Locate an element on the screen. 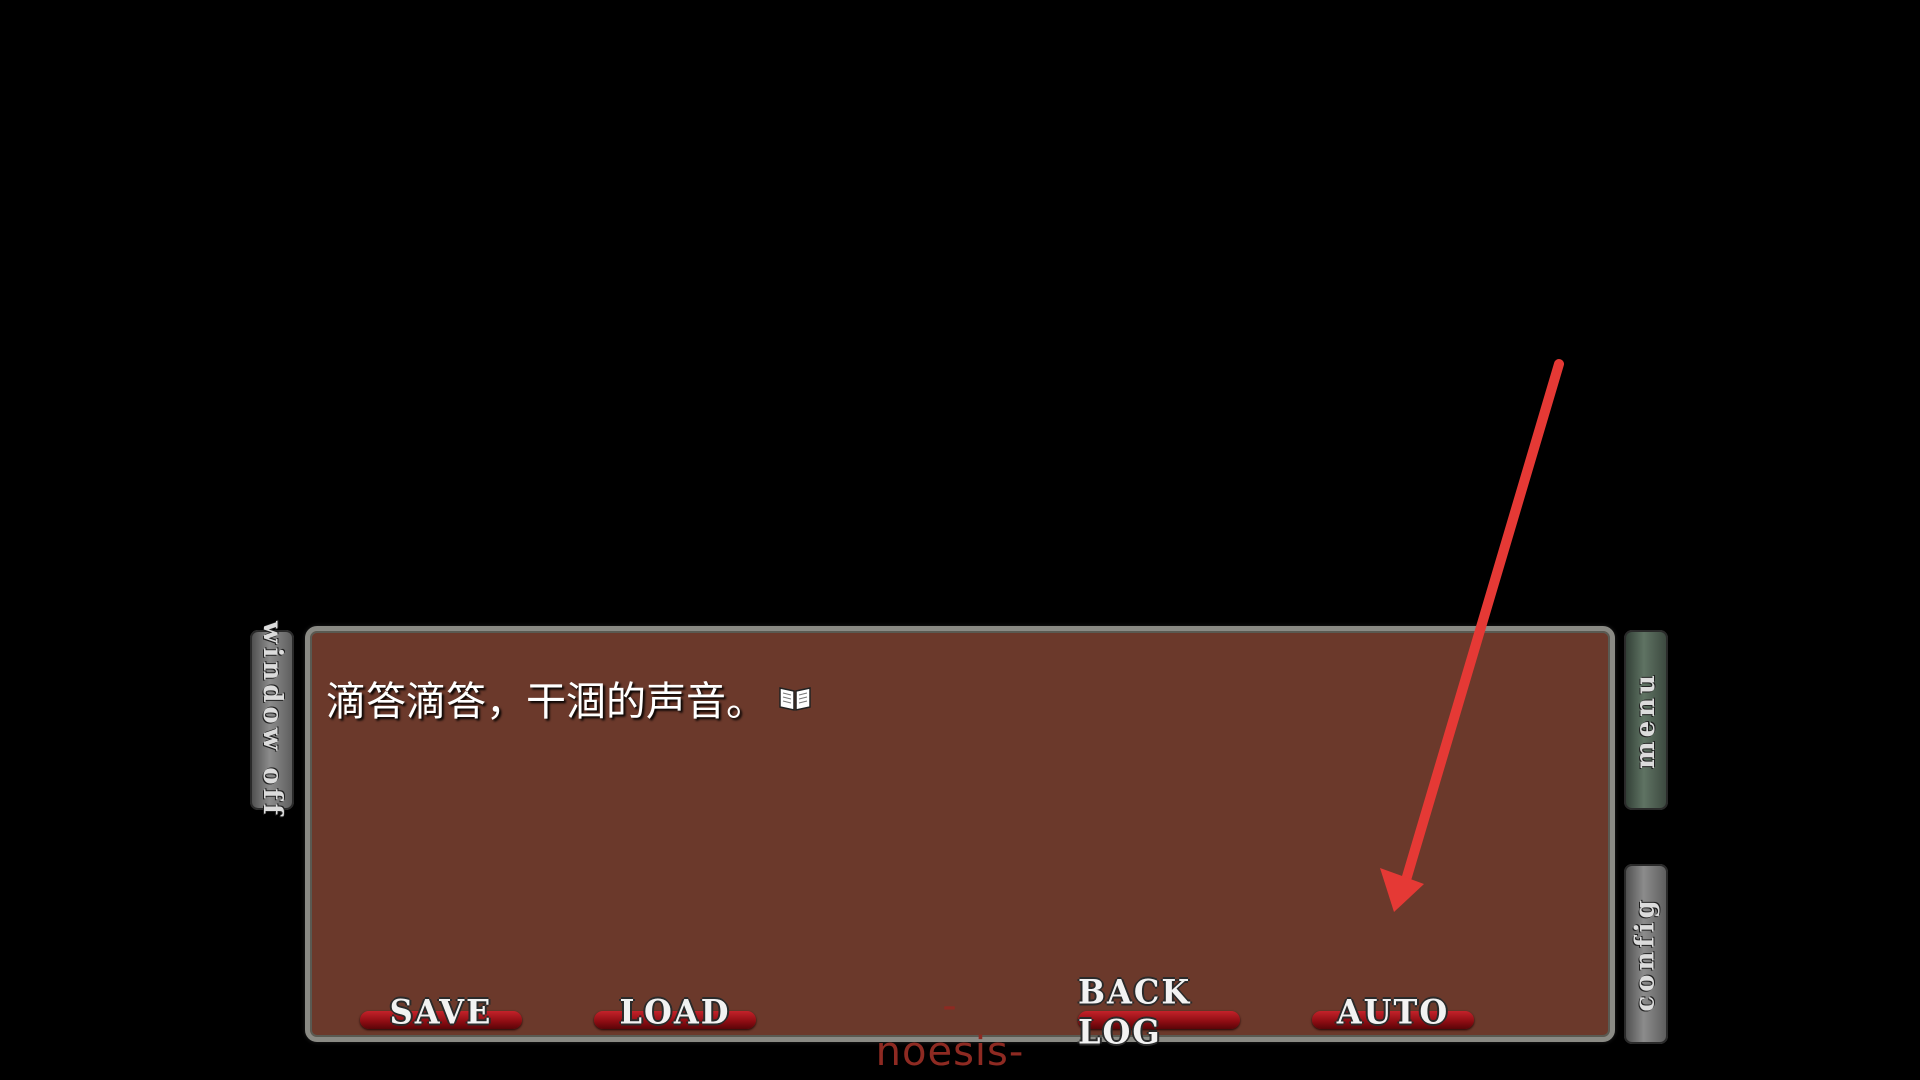 This screenshot has width=1920, height=1080. load-button: LOAD is located at coordinates (675, 1012).